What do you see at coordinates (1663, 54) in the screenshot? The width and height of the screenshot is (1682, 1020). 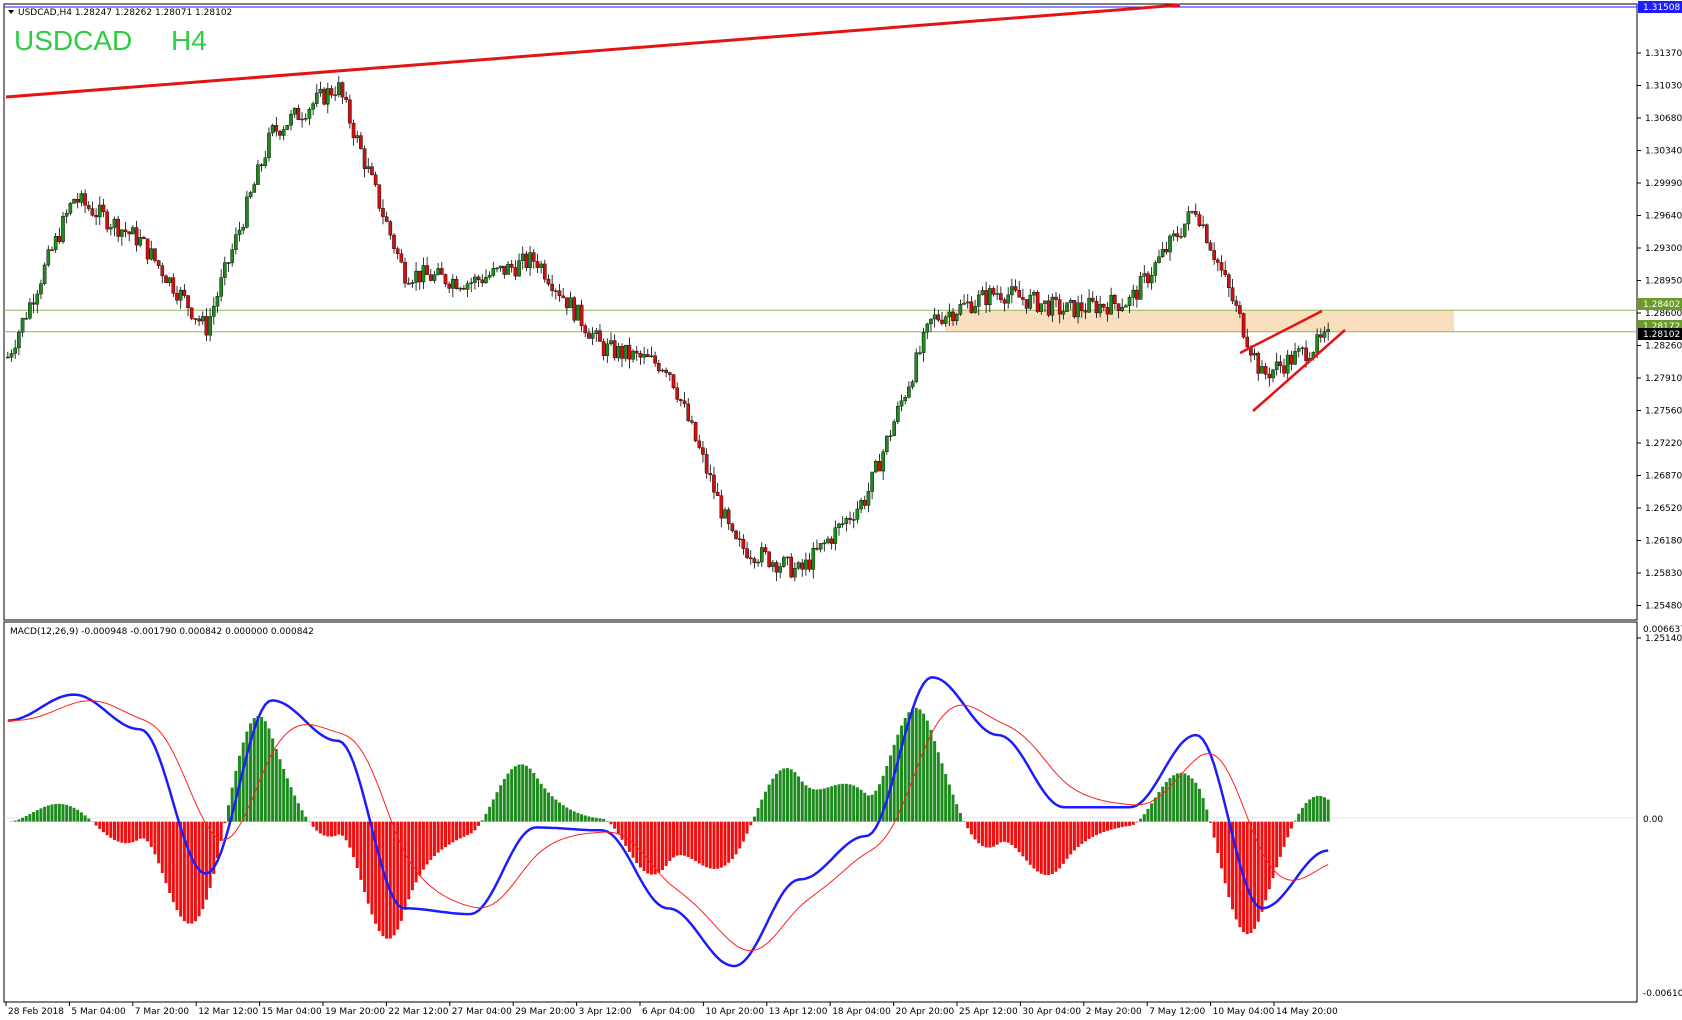 I see `price-tick-label: 1.31370` at bounding box center [1663, 54].